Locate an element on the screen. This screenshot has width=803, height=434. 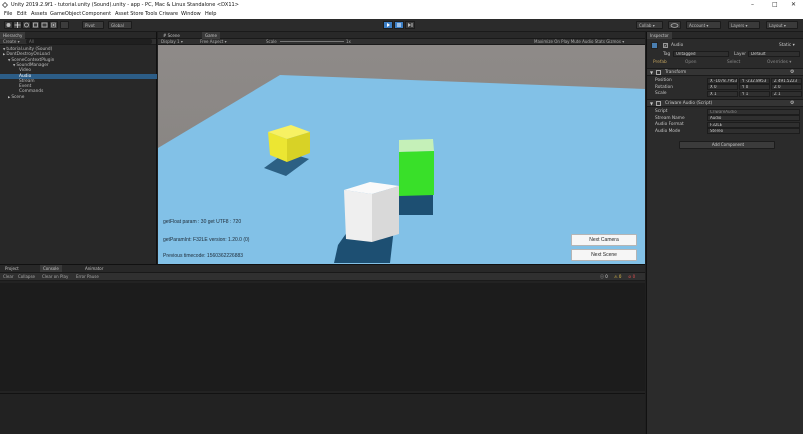
warning-count: ⚠ 0 is located at coordinates (617, 276).